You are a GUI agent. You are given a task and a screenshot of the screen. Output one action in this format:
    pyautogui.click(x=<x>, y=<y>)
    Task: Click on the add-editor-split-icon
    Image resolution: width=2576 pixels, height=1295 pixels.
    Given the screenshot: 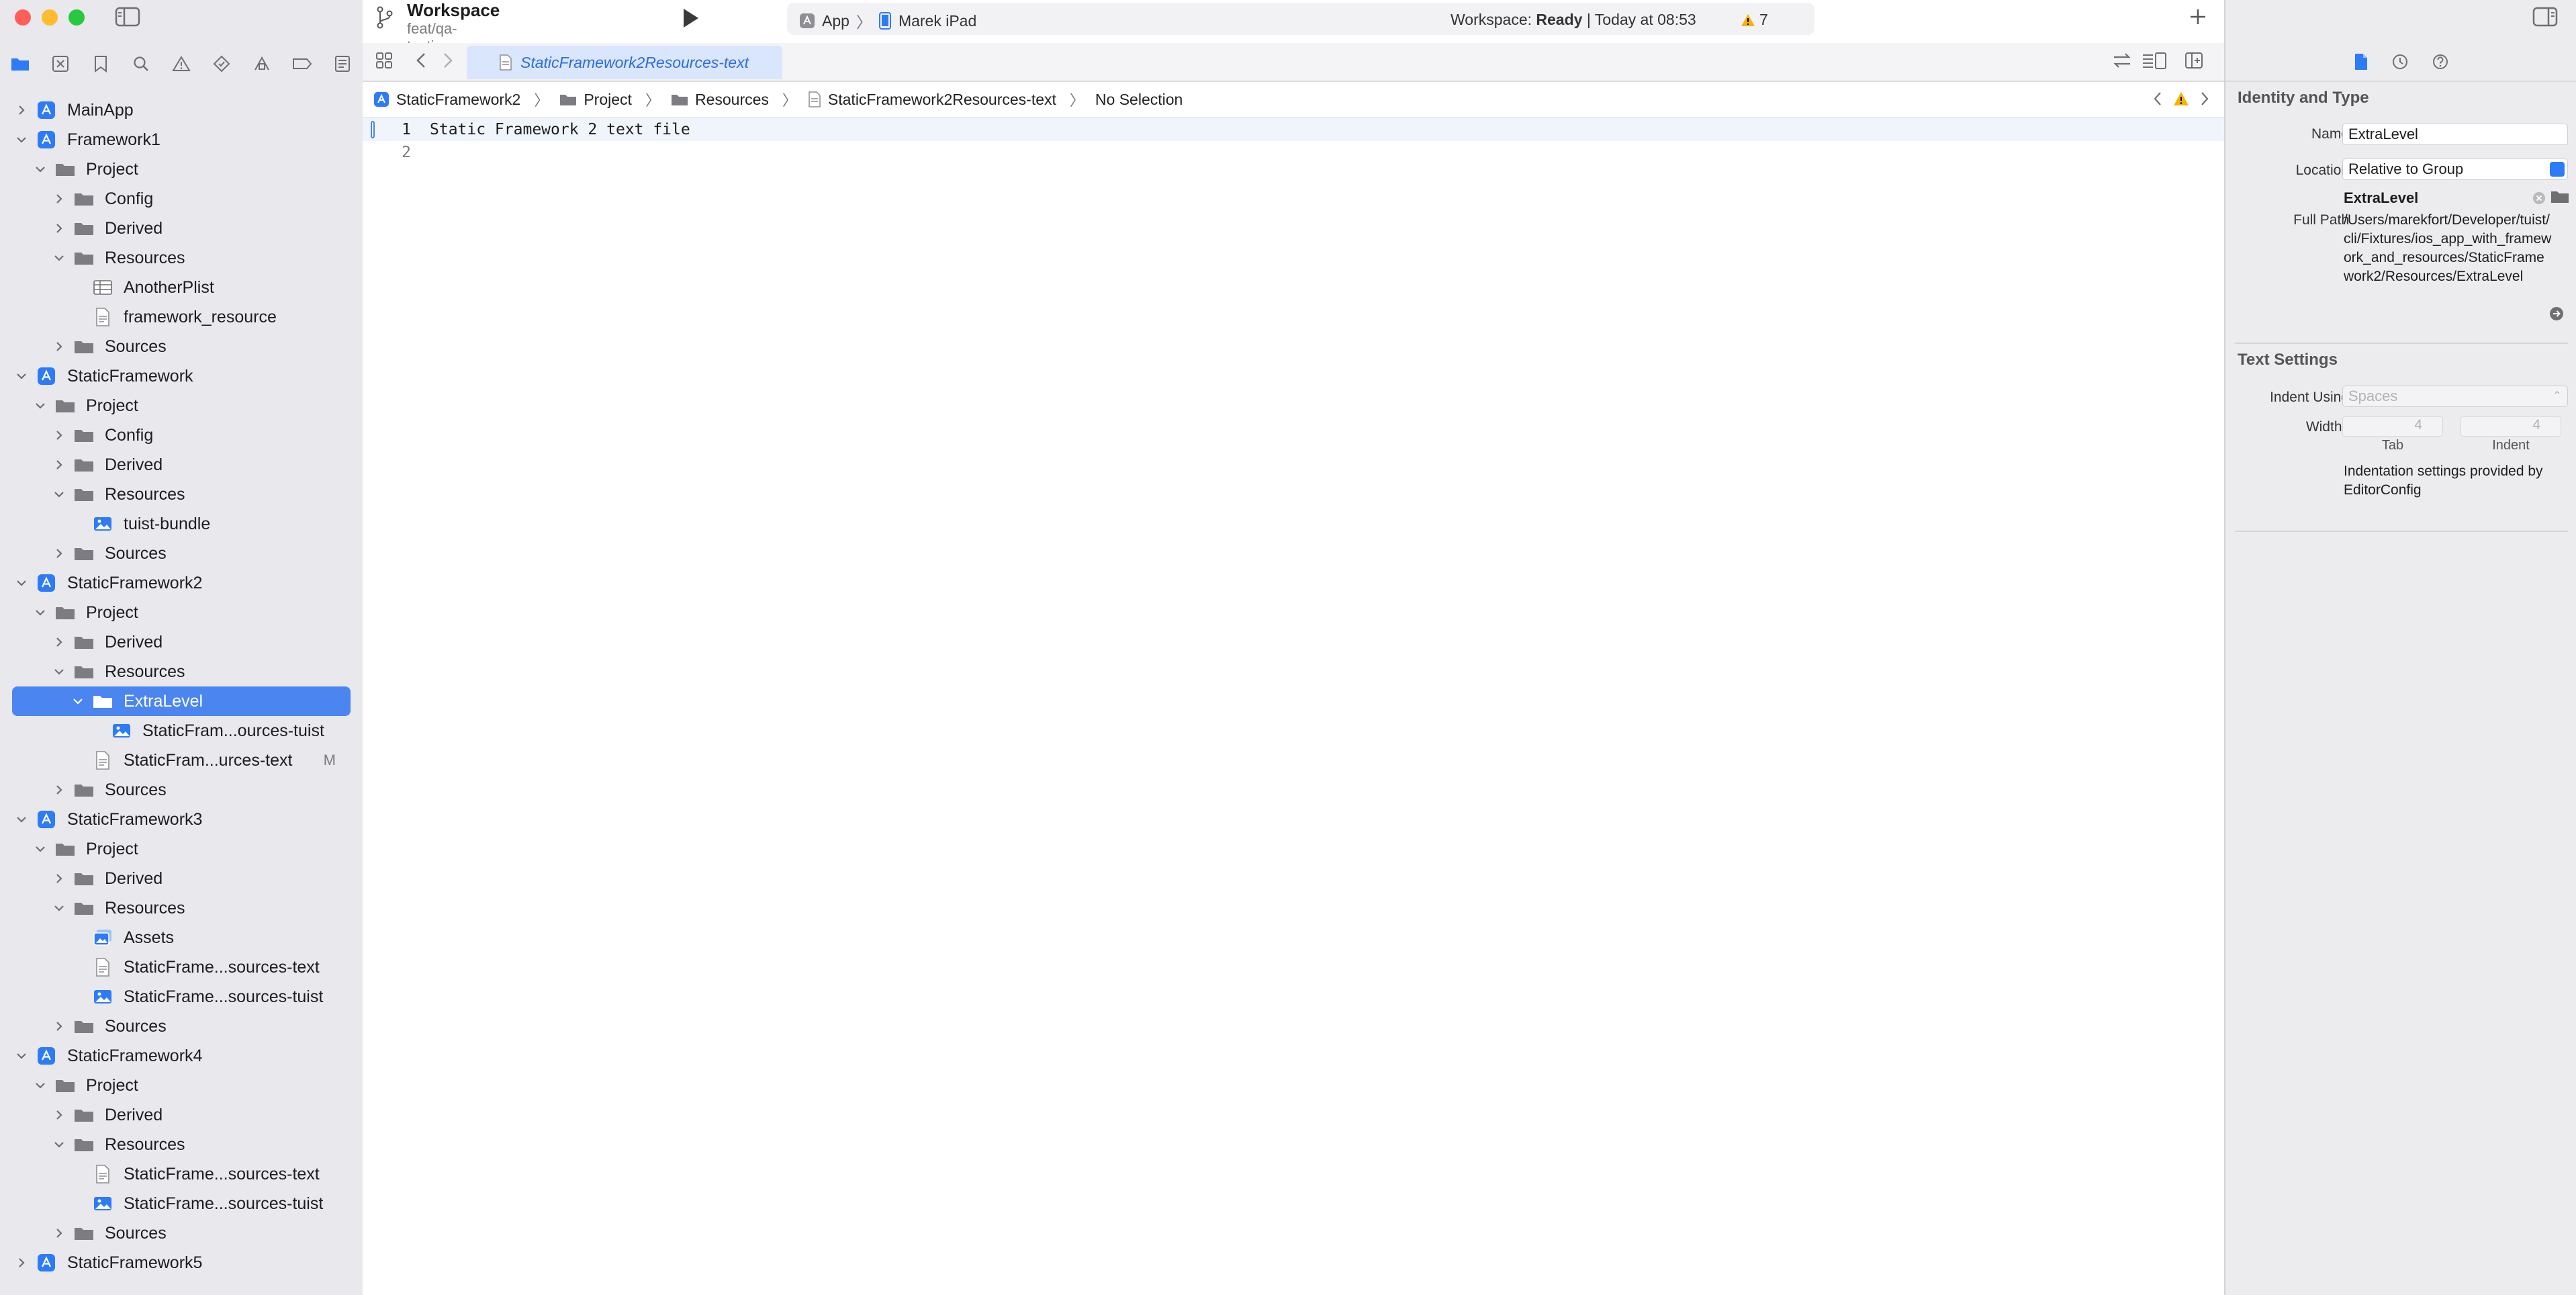 What is the action you would take?
    pyautogui.click(x=2194, y=60)
    